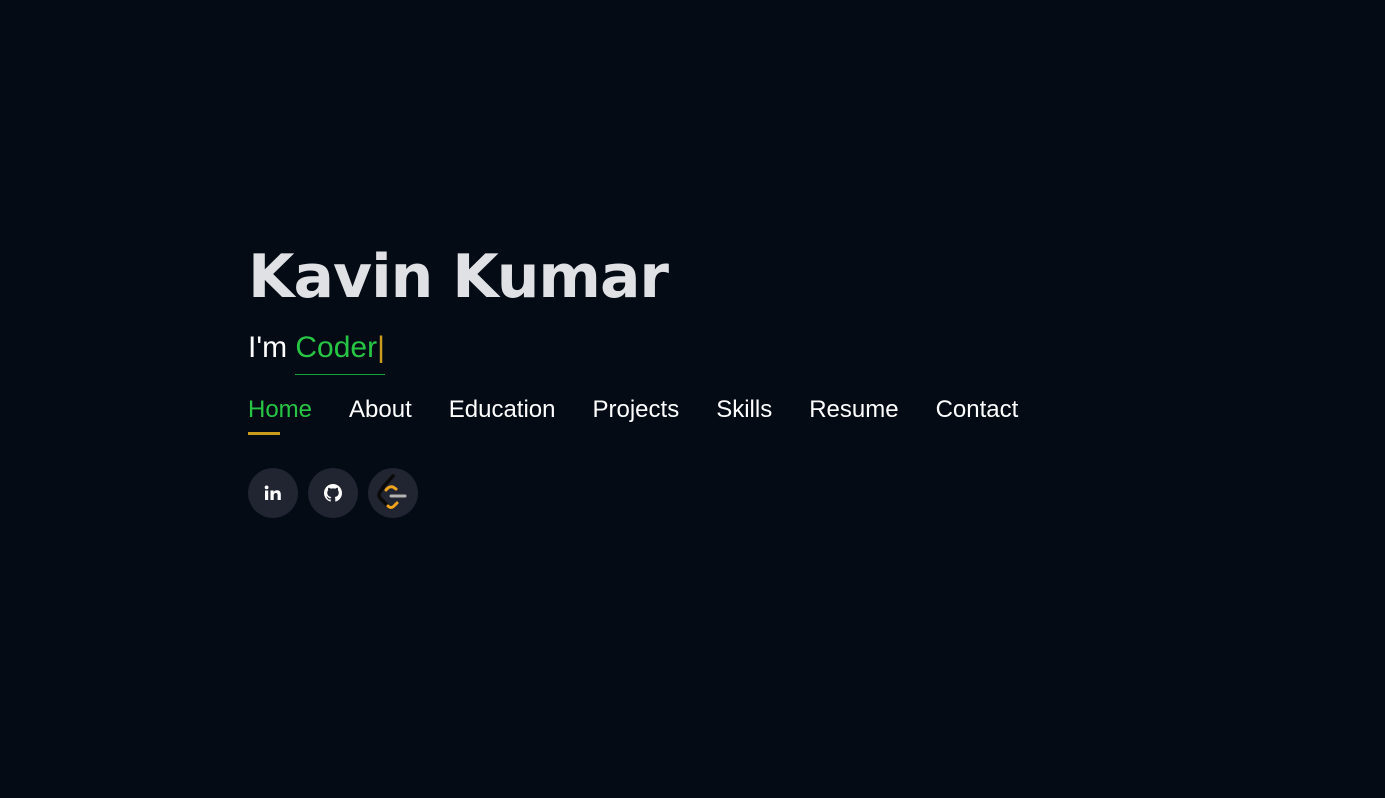 The image size is (1385, 798). Describe the element at coordinates (744, 415) in the screenshot. I see `nav-item-skills: Skills` at that location.